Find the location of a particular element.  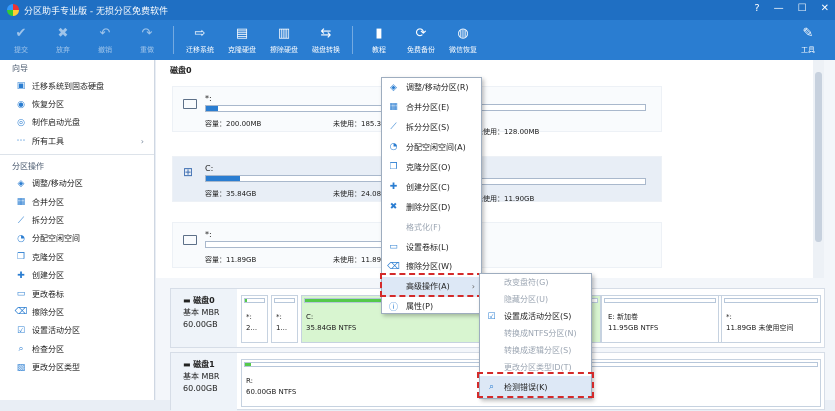

submenu-item-change-letter: 改变盘符(G) is located at coordinates (535, 282).